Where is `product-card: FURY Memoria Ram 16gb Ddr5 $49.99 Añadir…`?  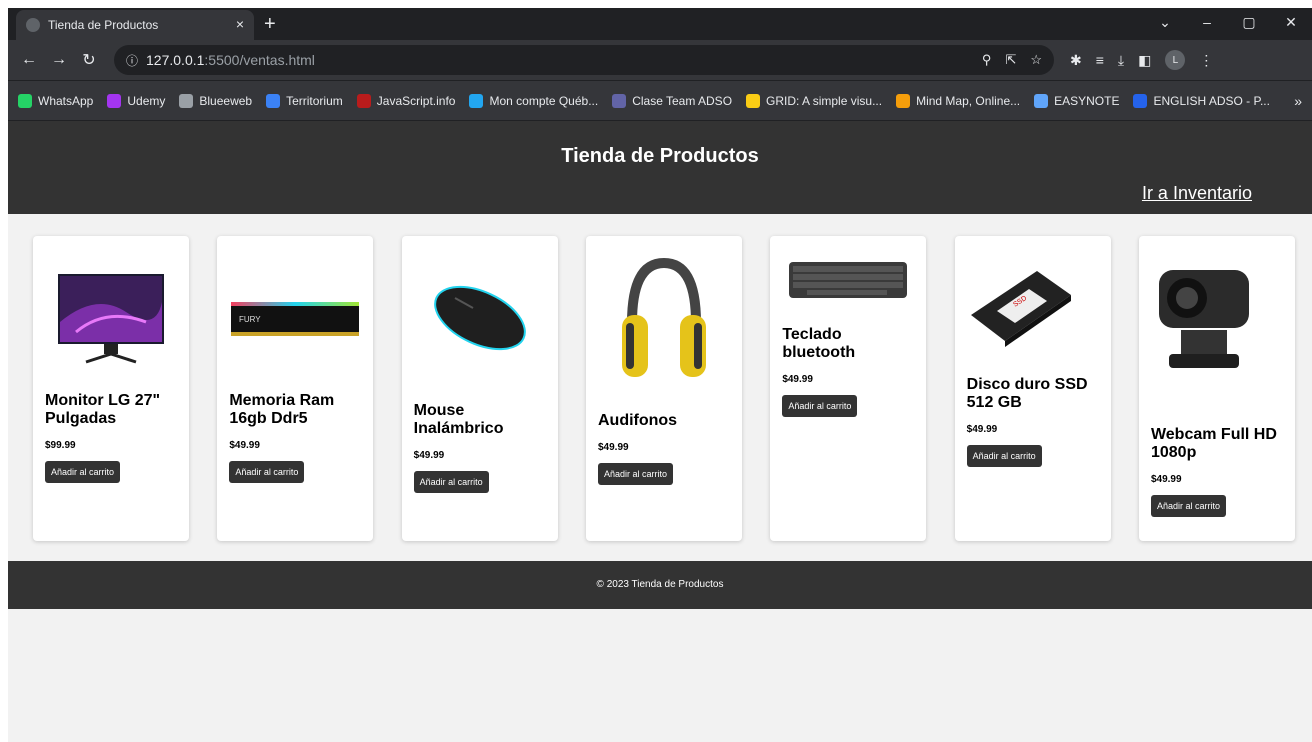 product-card: FURY Memoria Ram 16gb Ddr5 $49.99 Añadir… is located at coordinates (295, 388).